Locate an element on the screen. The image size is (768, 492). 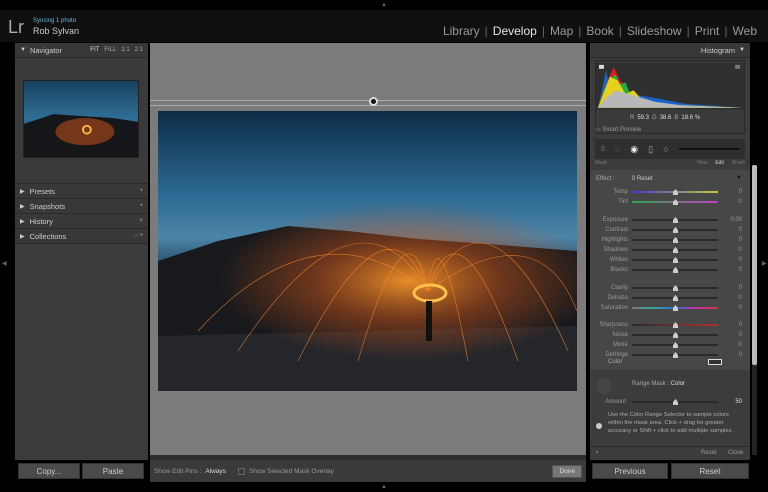
lock-icon: ▪ is located at coordinates (597, 453).